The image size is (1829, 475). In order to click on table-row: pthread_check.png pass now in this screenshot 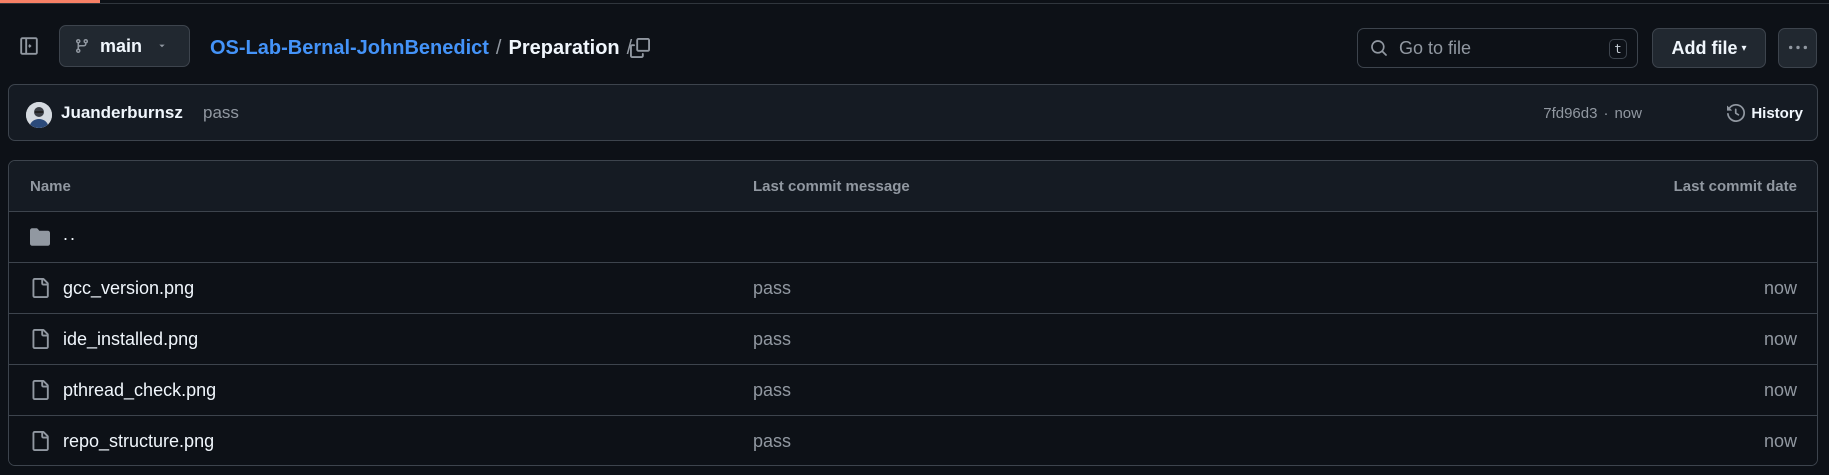, I will do `click(913, 390)`.